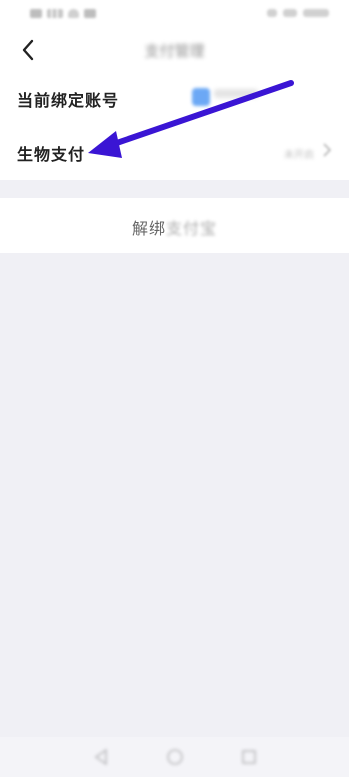 The image size is (349, 777). Describe the element at coordinates (51, 154) in the screenshot. I see `biometric-pay-label: 生物支付` at that location.